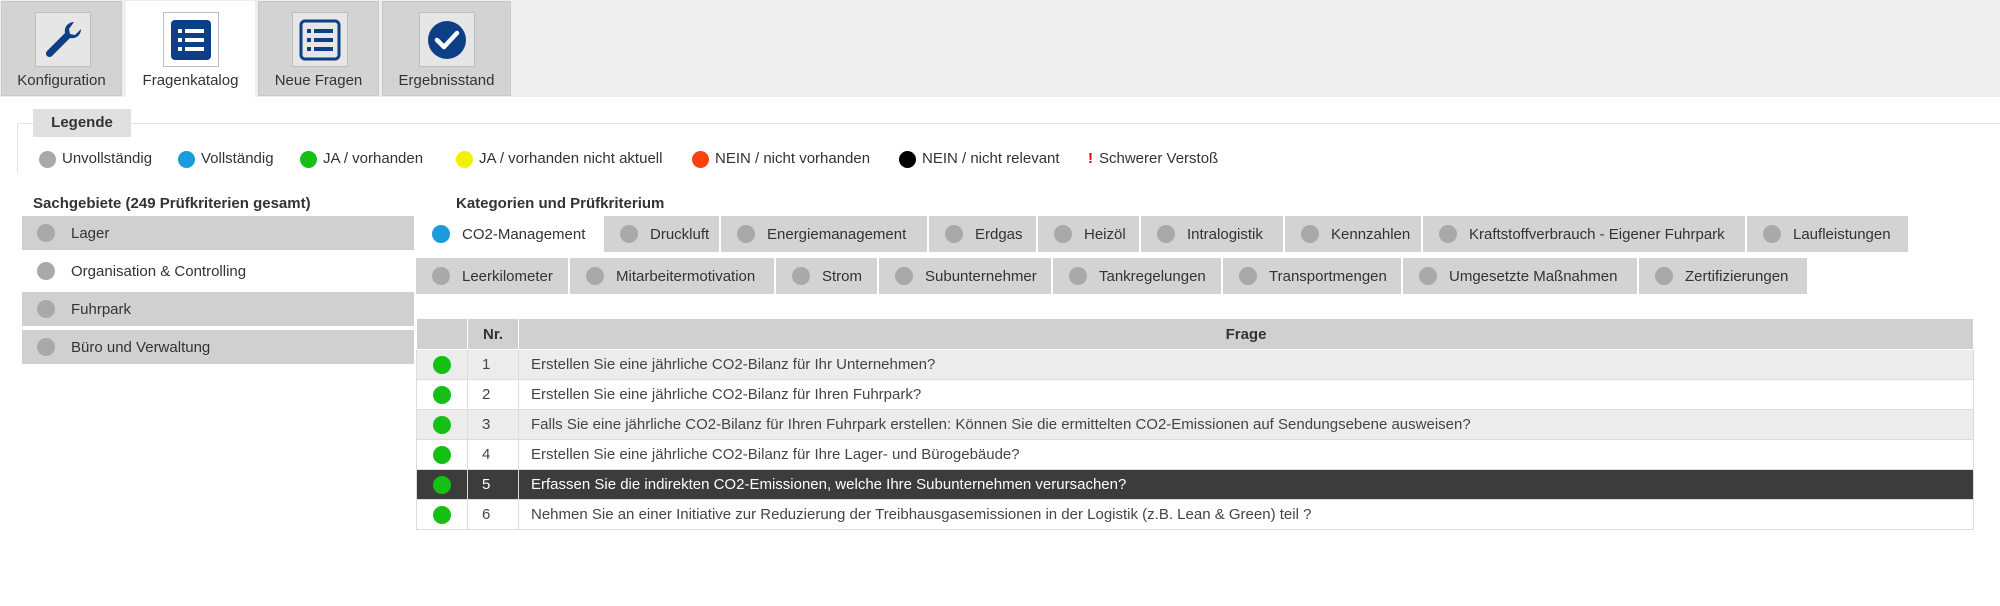  I want to click on question-number: 6, so click(493, 514).